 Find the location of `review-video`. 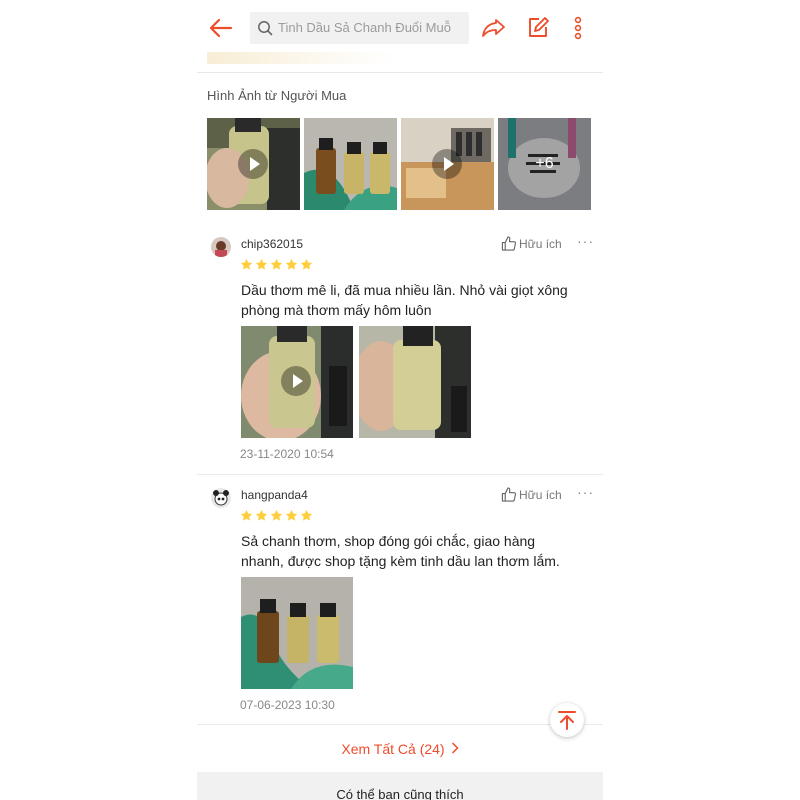

review-video is located at coordinates (297, 382).